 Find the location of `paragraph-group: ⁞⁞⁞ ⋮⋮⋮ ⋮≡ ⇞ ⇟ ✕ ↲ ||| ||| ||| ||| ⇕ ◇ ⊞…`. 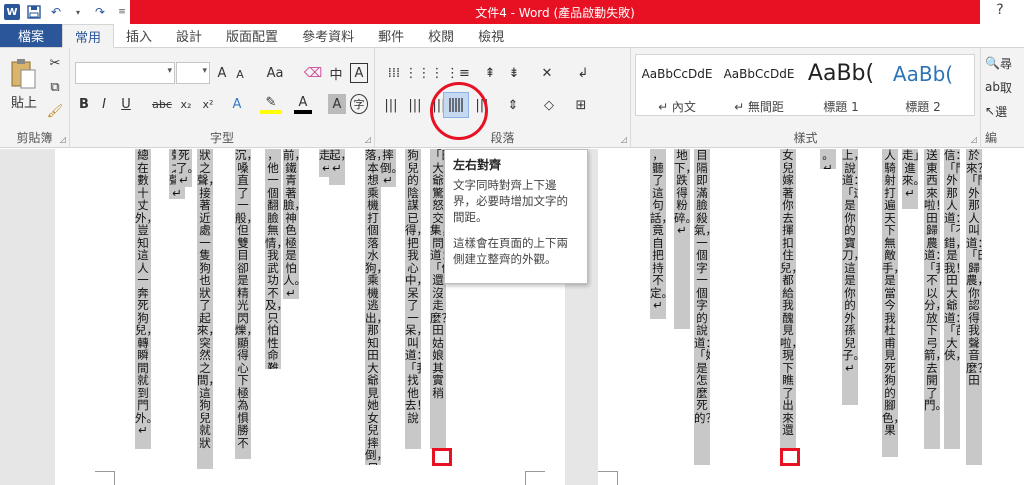

paragraph-group: ⁞⁞⁞ ⋮⋮⋮ ⋮≡ ⇞ ⇟ ✕ ↲ ||| ||| ||| ||| ⇕ ◇ ⊞… is located at coordinates (503, 98).